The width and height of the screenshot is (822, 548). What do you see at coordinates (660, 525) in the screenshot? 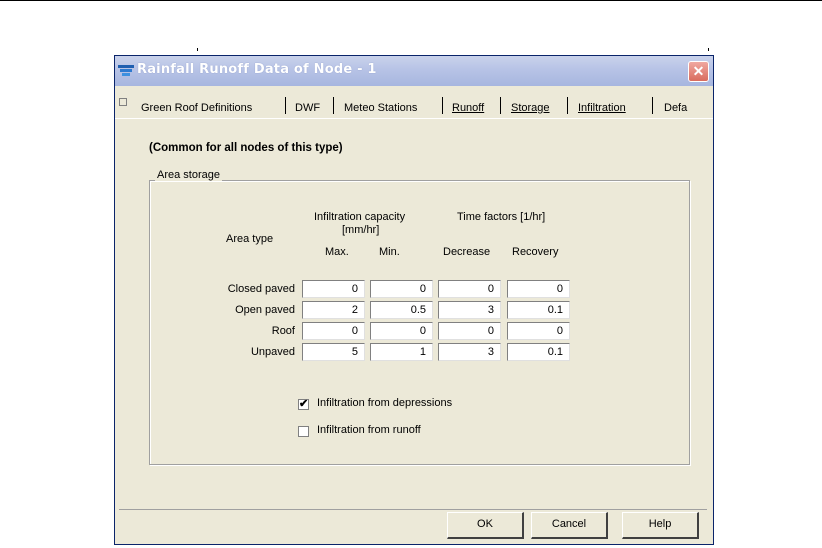
I see `help-button: Help` at bounding box center [660, 525].